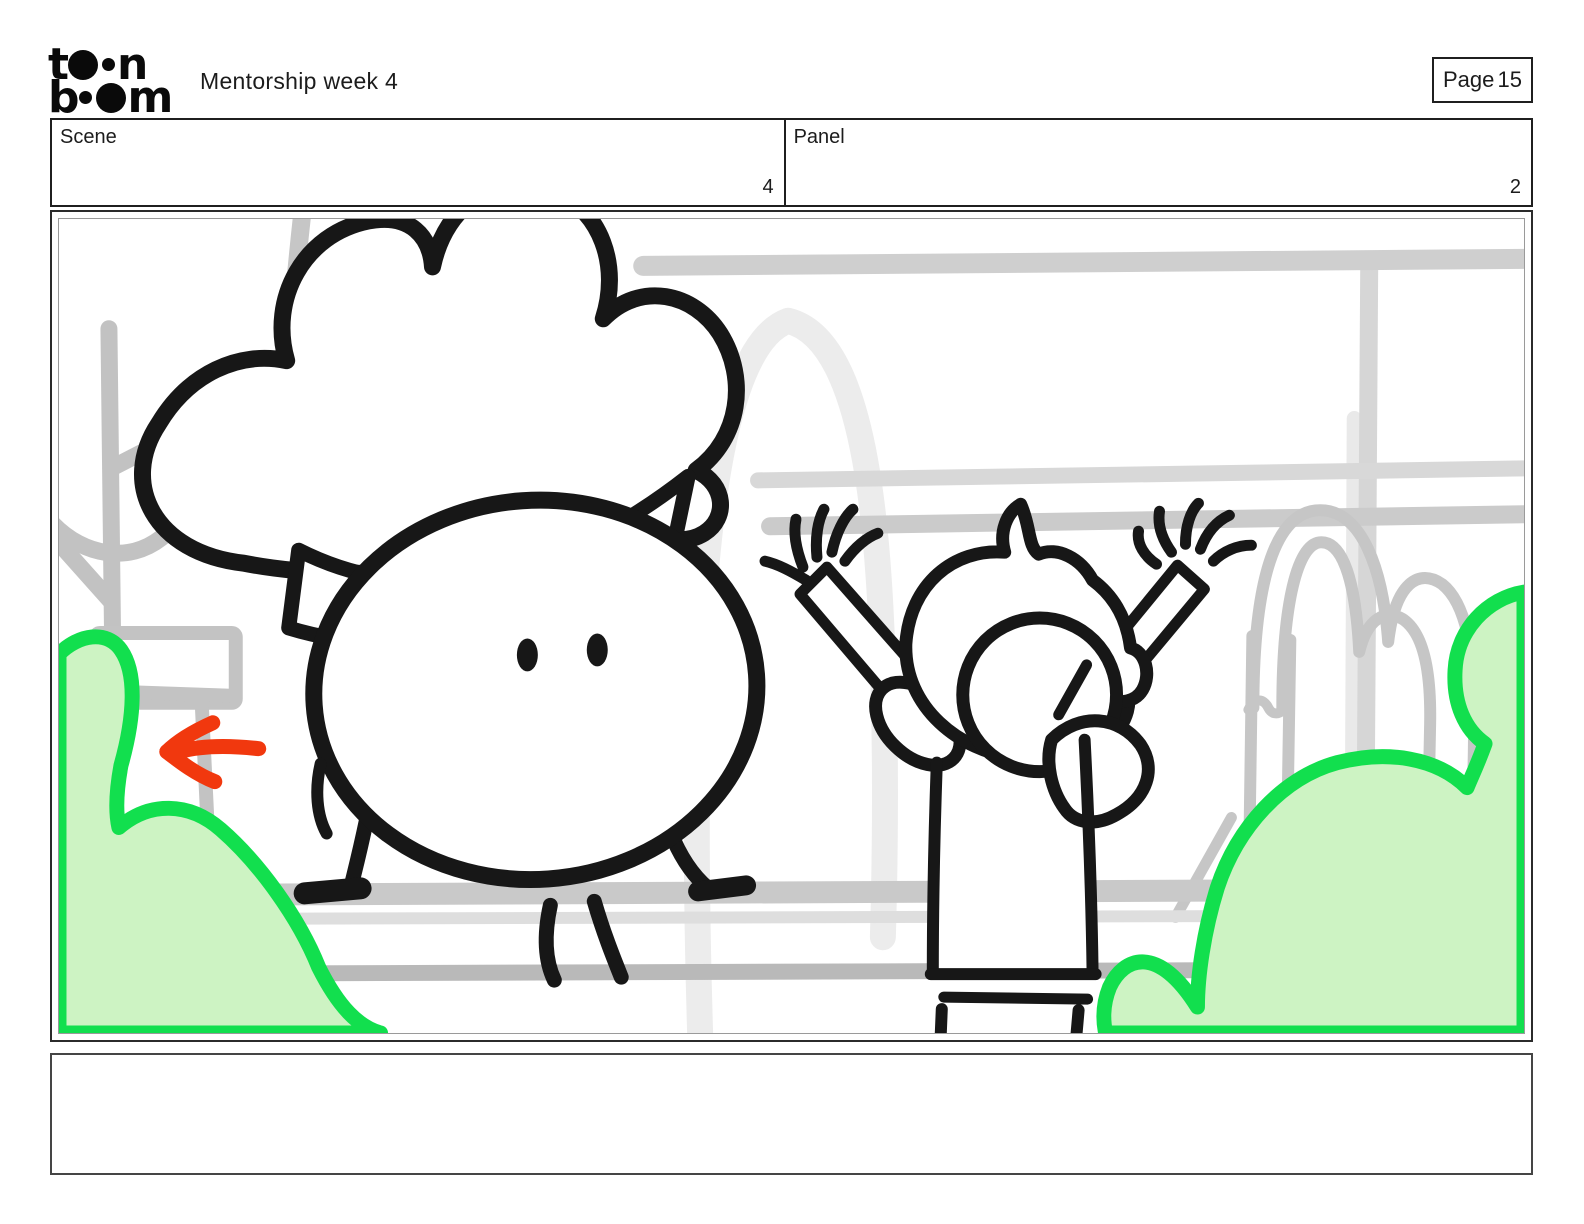 This screenshot has width=1584, height=1224. I want to click on project-title: Mentorship week 4, so click(299, 81).